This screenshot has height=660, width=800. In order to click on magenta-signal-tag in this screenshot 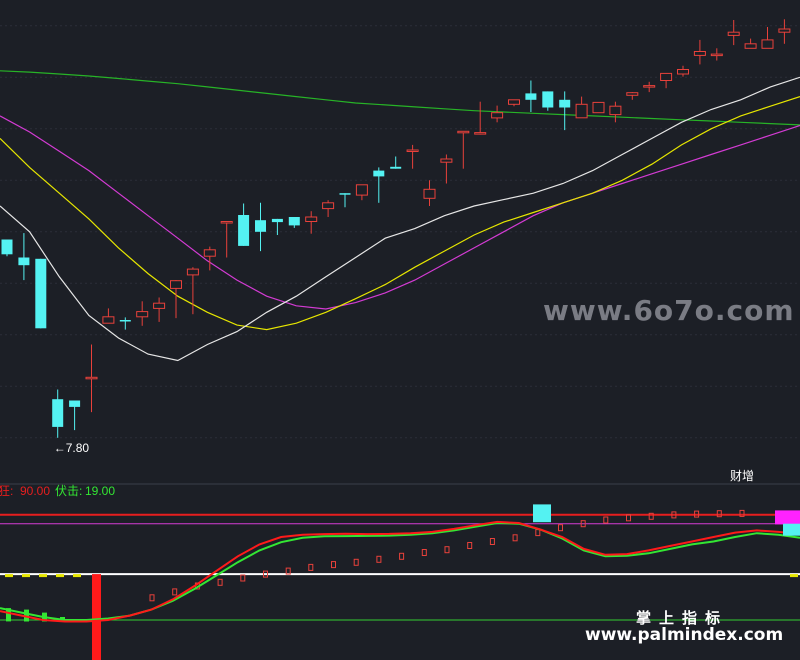, I will do `click(787, 517)`.